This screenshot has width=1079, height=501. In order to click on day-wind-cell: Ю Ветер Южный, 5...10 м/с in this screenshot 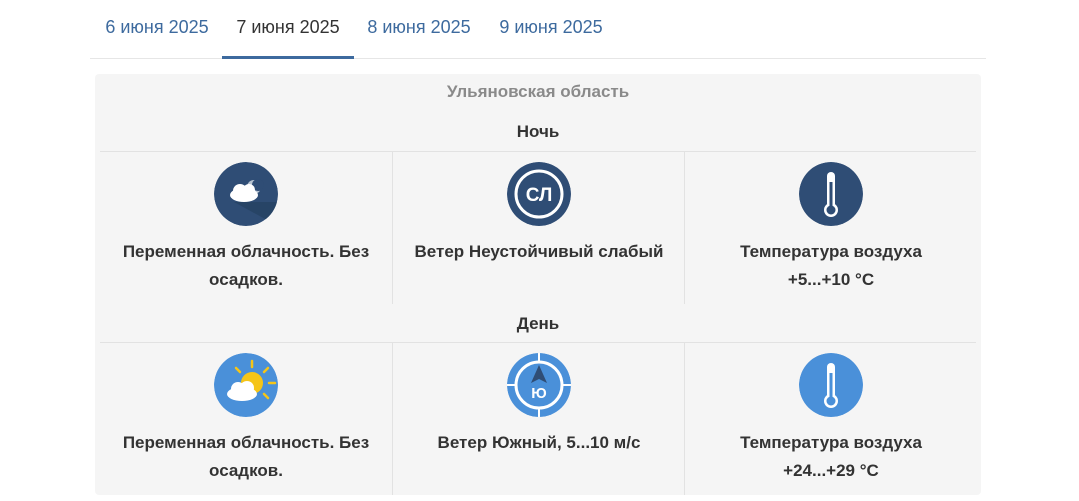, I will do `click(538, 419)`.